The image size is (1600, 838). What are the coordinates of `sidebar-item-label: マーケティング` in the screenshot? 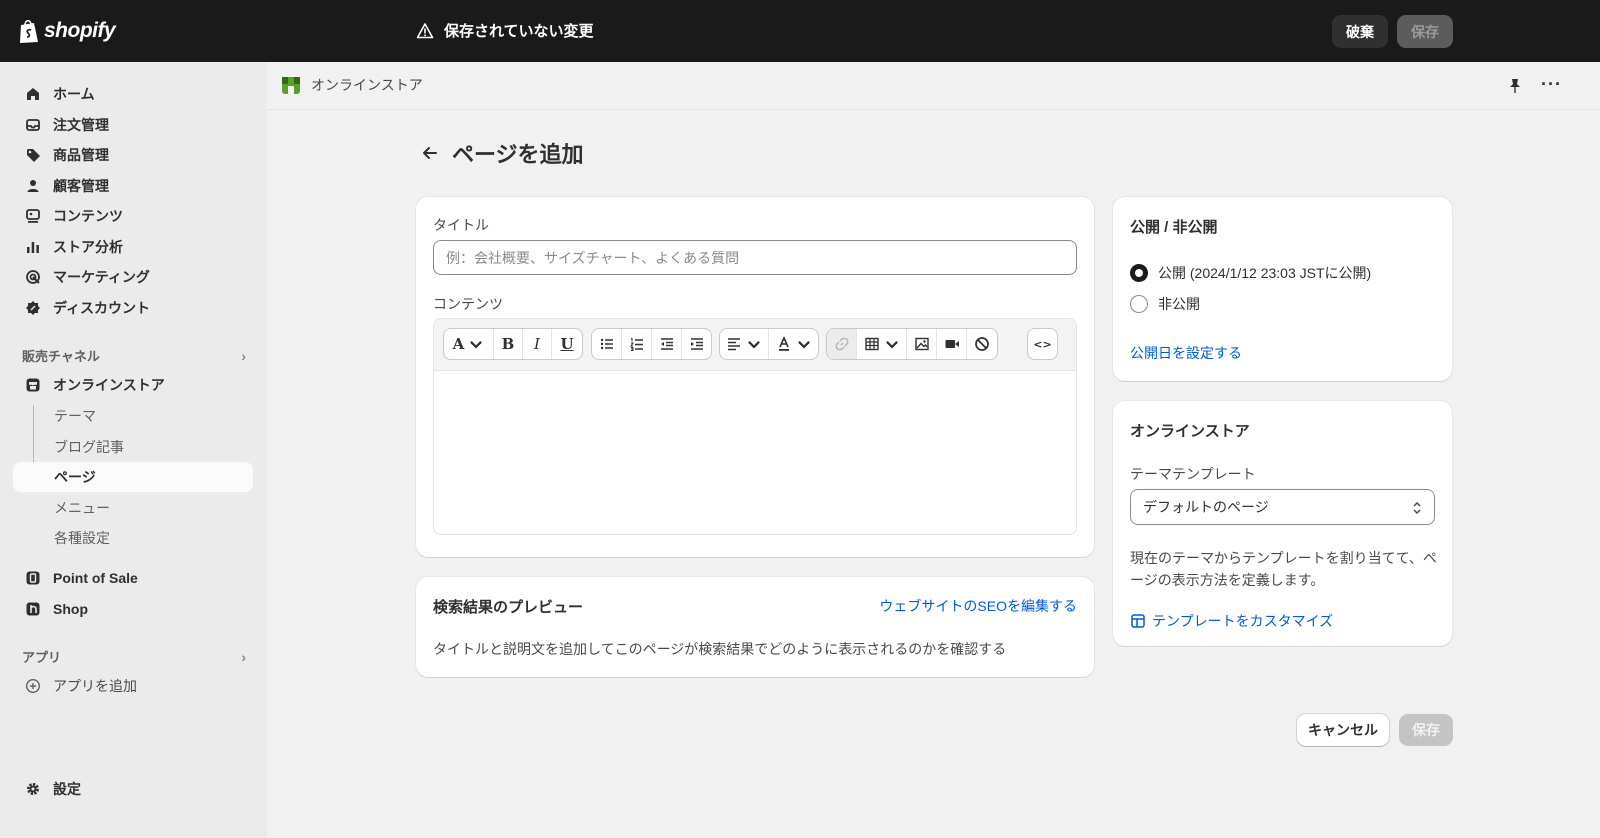 It's located at (101, 277).